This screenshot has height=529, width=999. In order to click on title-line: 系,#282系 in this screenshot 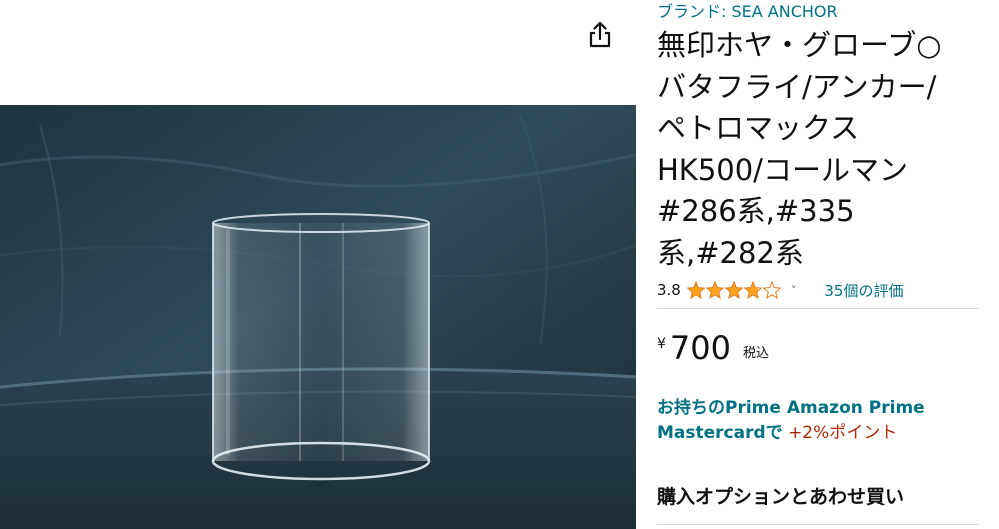, I will do `click(730, 252)`.